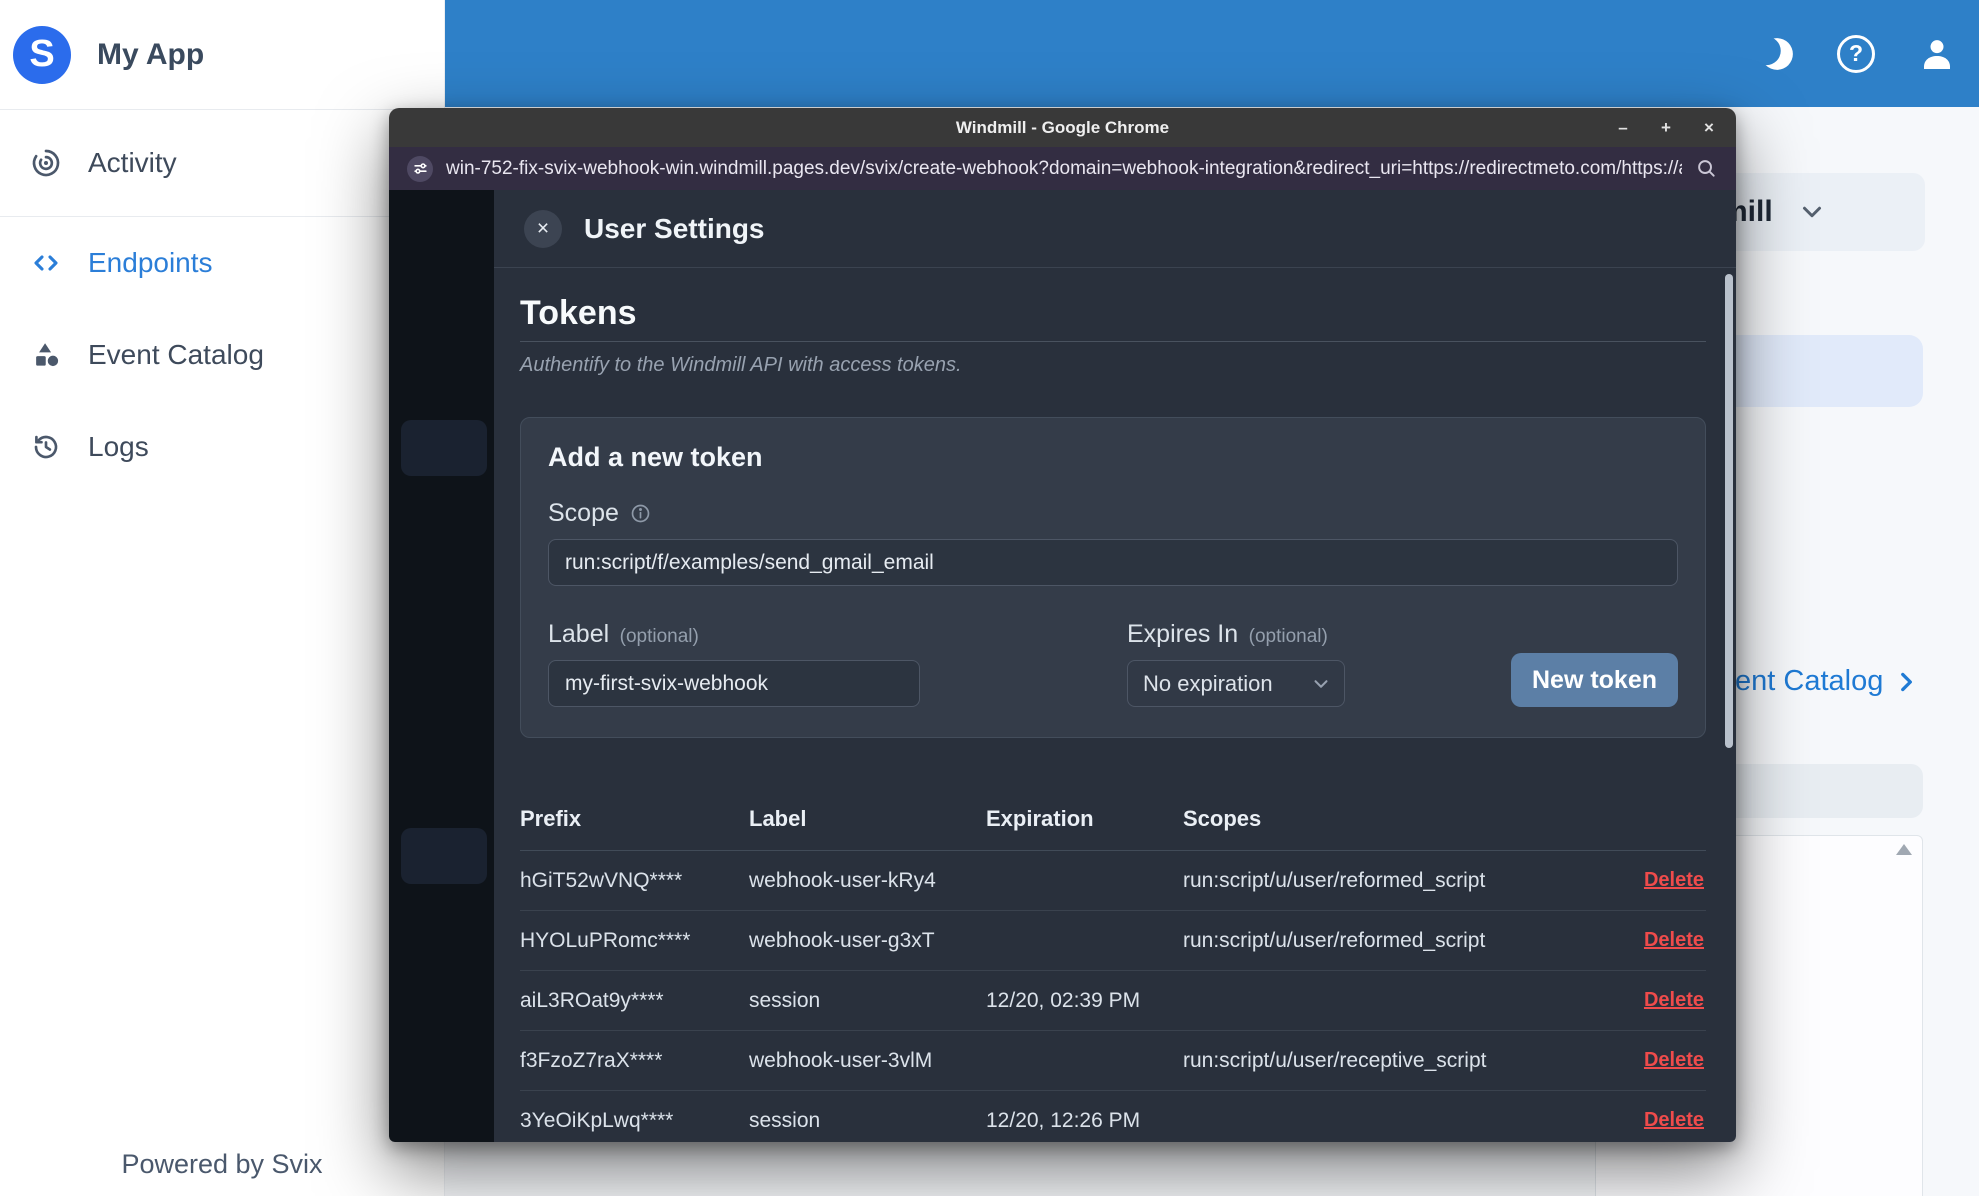  I want to click on token-expiration: 12/20, 12:26 PM, so click(1063, 1120).